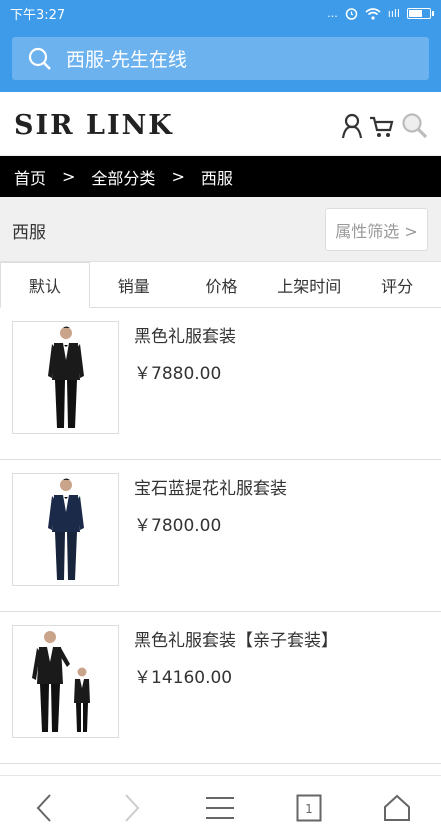 This screenshot has height=839, width=441. What do you see at coordinates (178, 526) in the screenshot?
I see `product-price: ￥7800.00` at bounding box center [178, 526].